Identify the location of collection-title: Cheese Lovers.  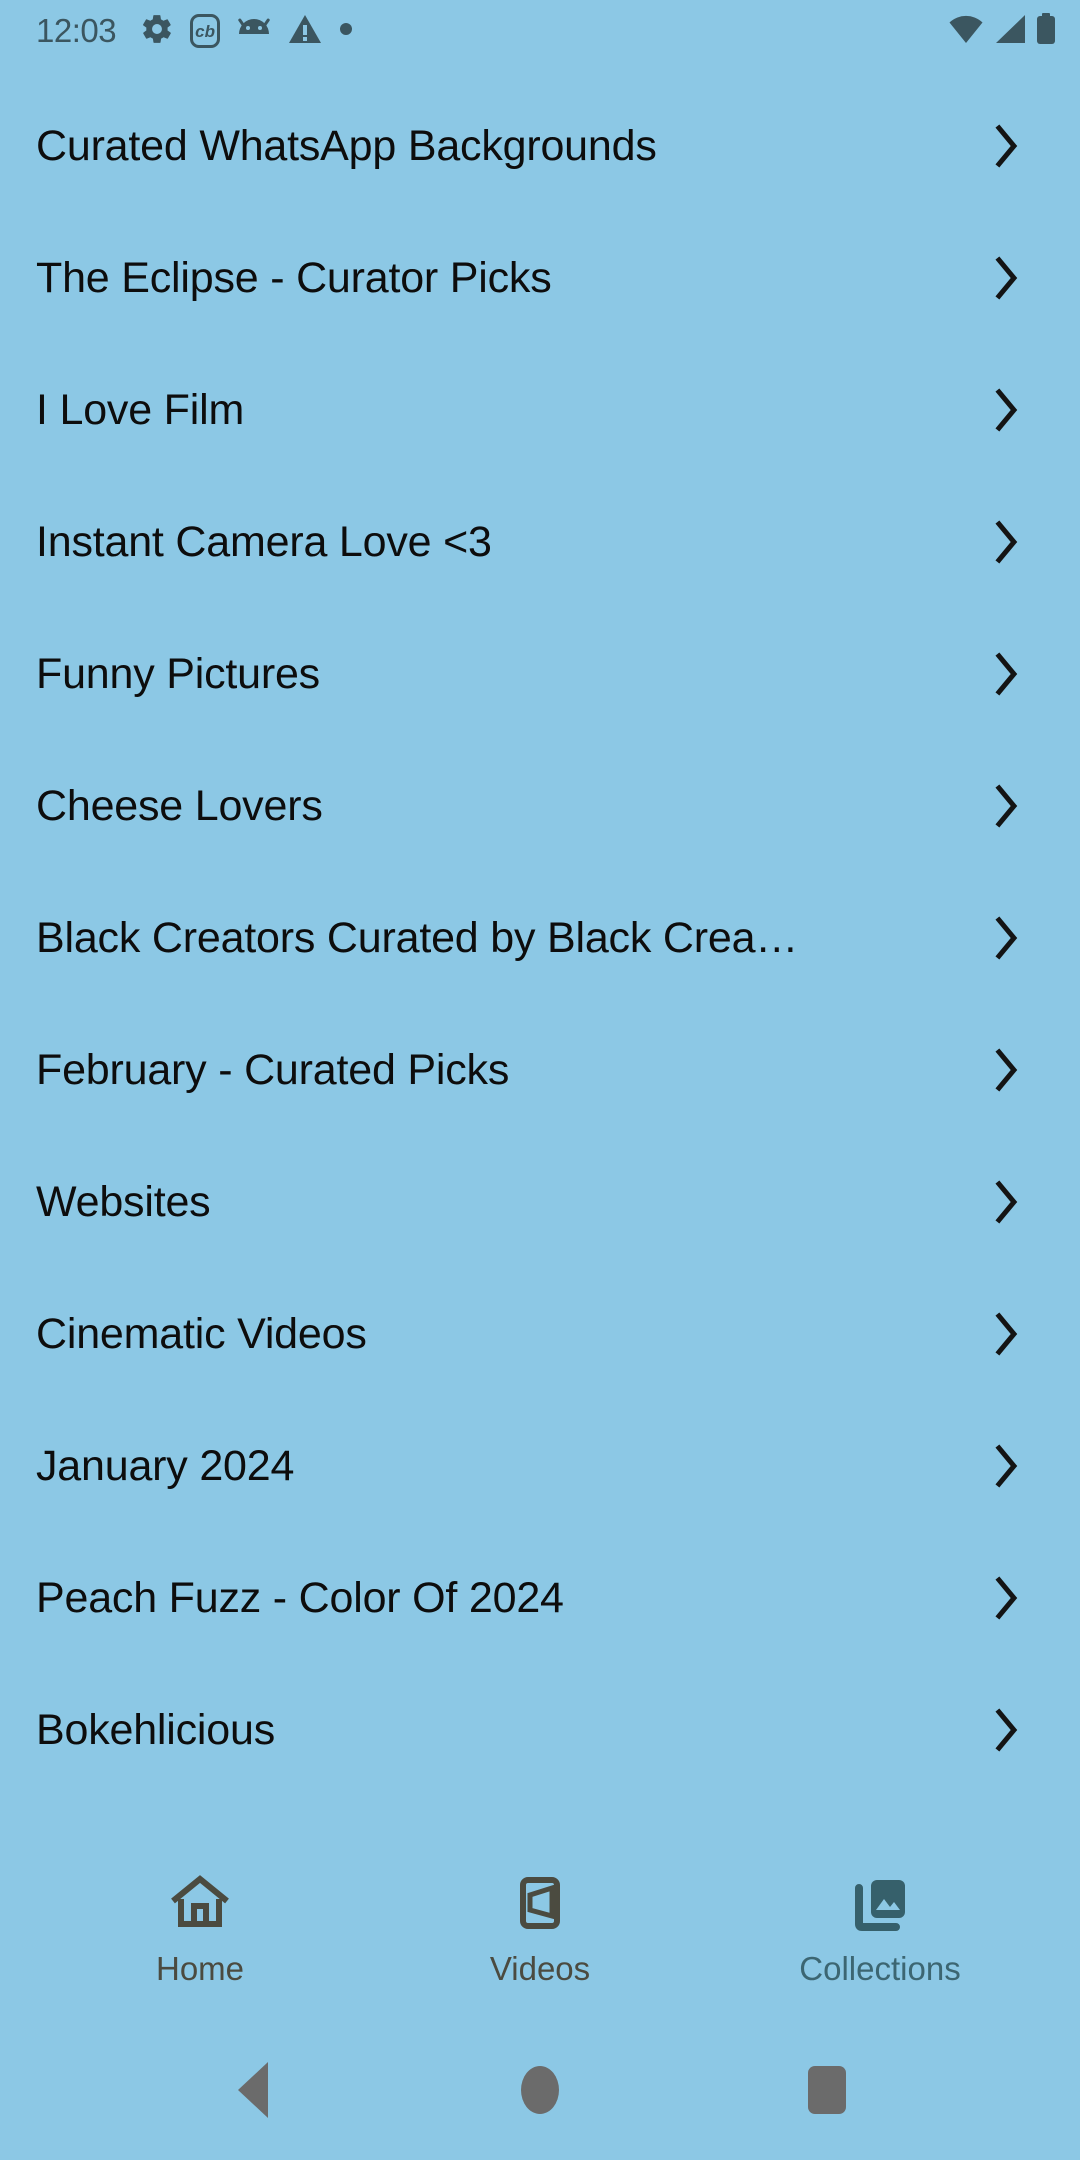
(179, 805).